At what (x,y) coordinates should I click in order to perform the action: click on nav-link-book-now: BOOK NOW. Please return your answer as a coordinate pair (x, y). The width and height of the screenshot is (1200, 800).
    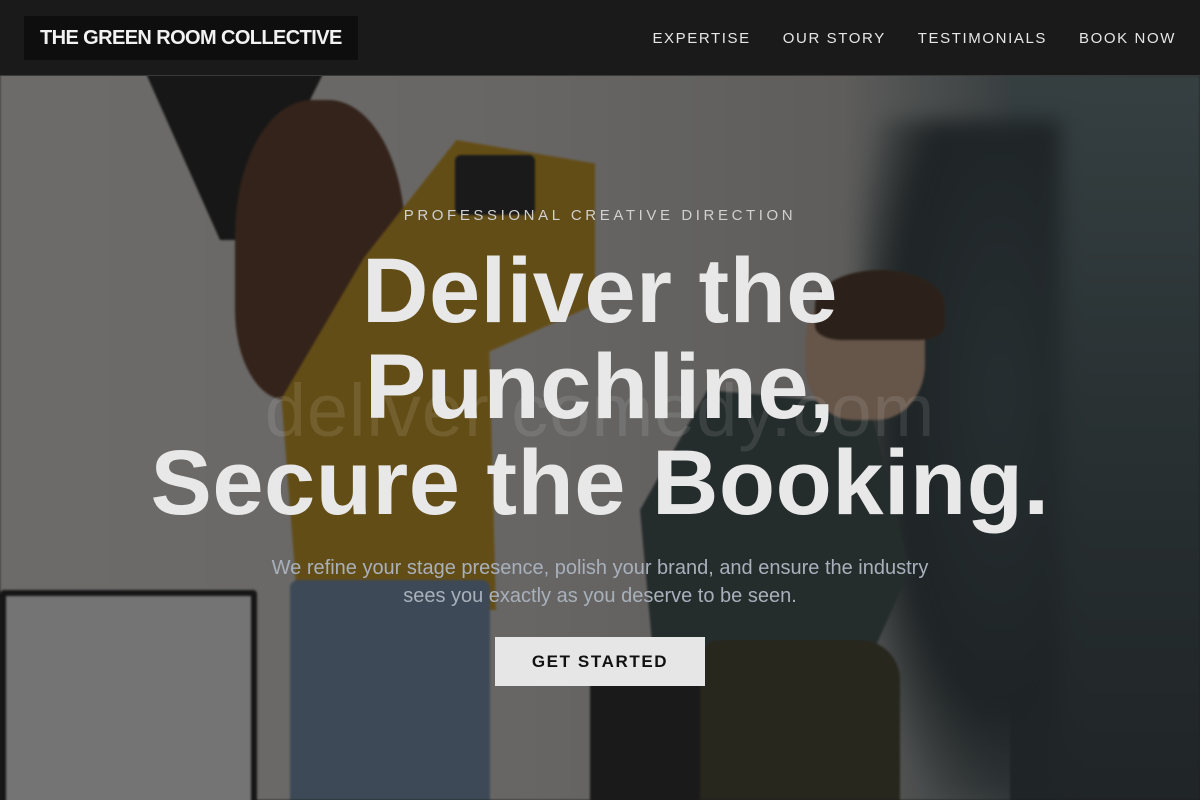
    Looking at the image, I should click on (1127, 38).